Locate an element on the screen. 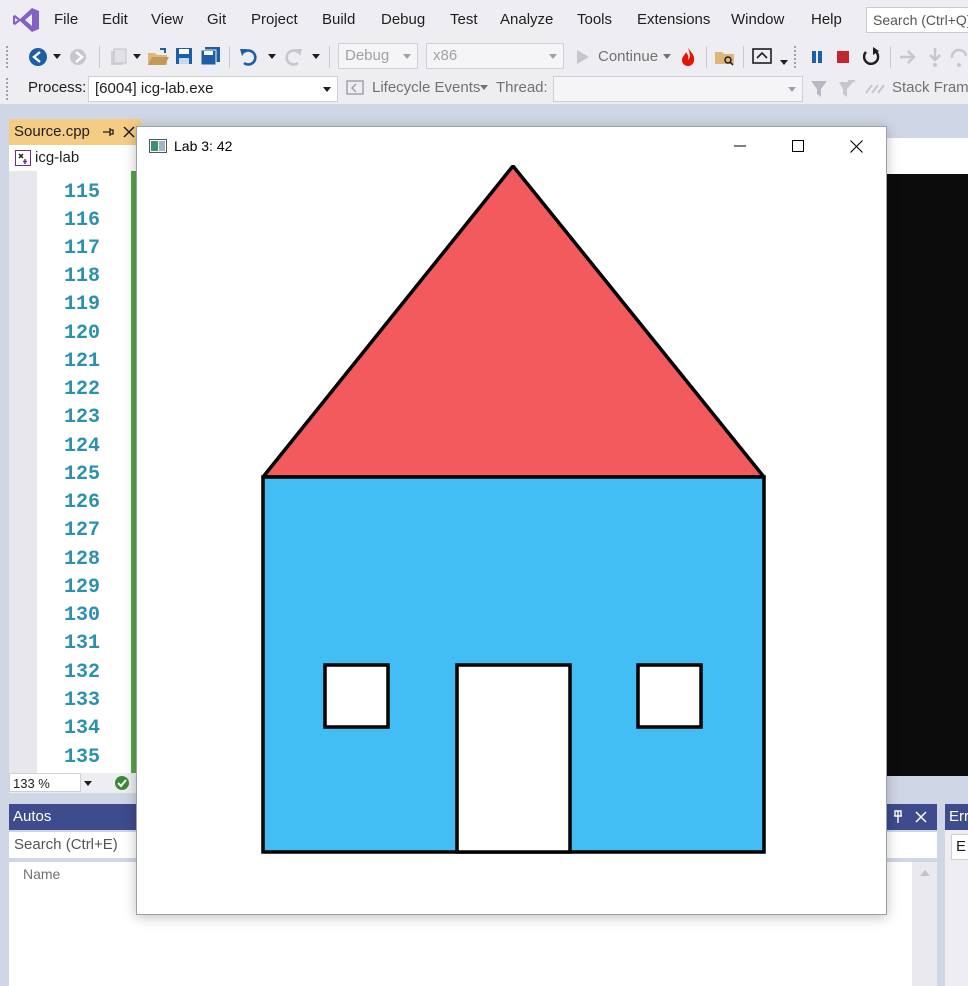 The image size is (968, 986). hot-reload-flame-icon is located at coordinates (688, 57).